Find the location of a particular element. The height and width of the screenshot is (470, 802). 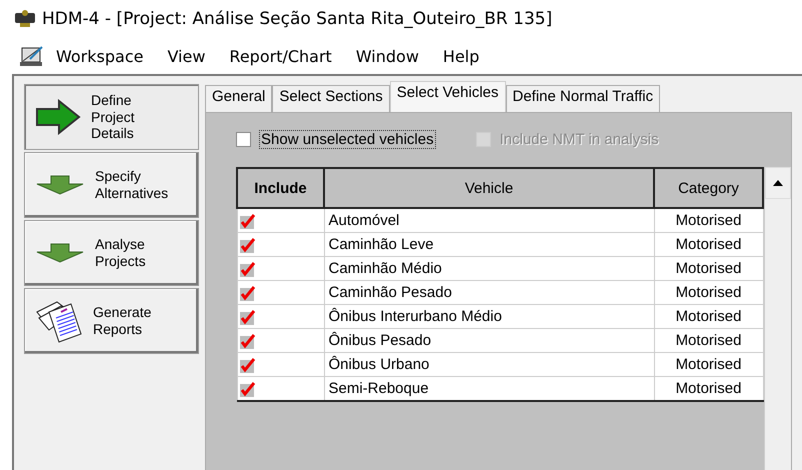

table-cell: Caminhão Leve is located at coordinates (489, 244).